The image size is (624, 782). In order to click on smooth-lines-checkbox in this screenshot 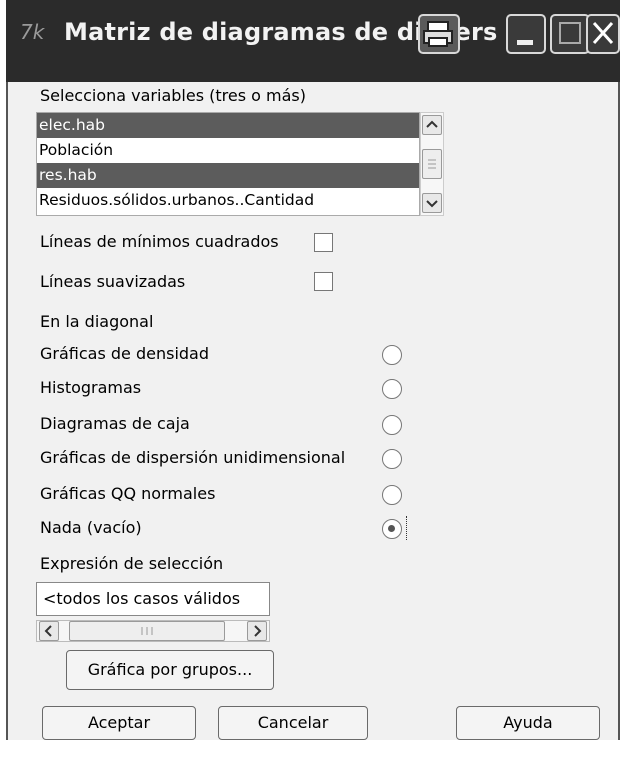, I will do `click(323, 281)`.